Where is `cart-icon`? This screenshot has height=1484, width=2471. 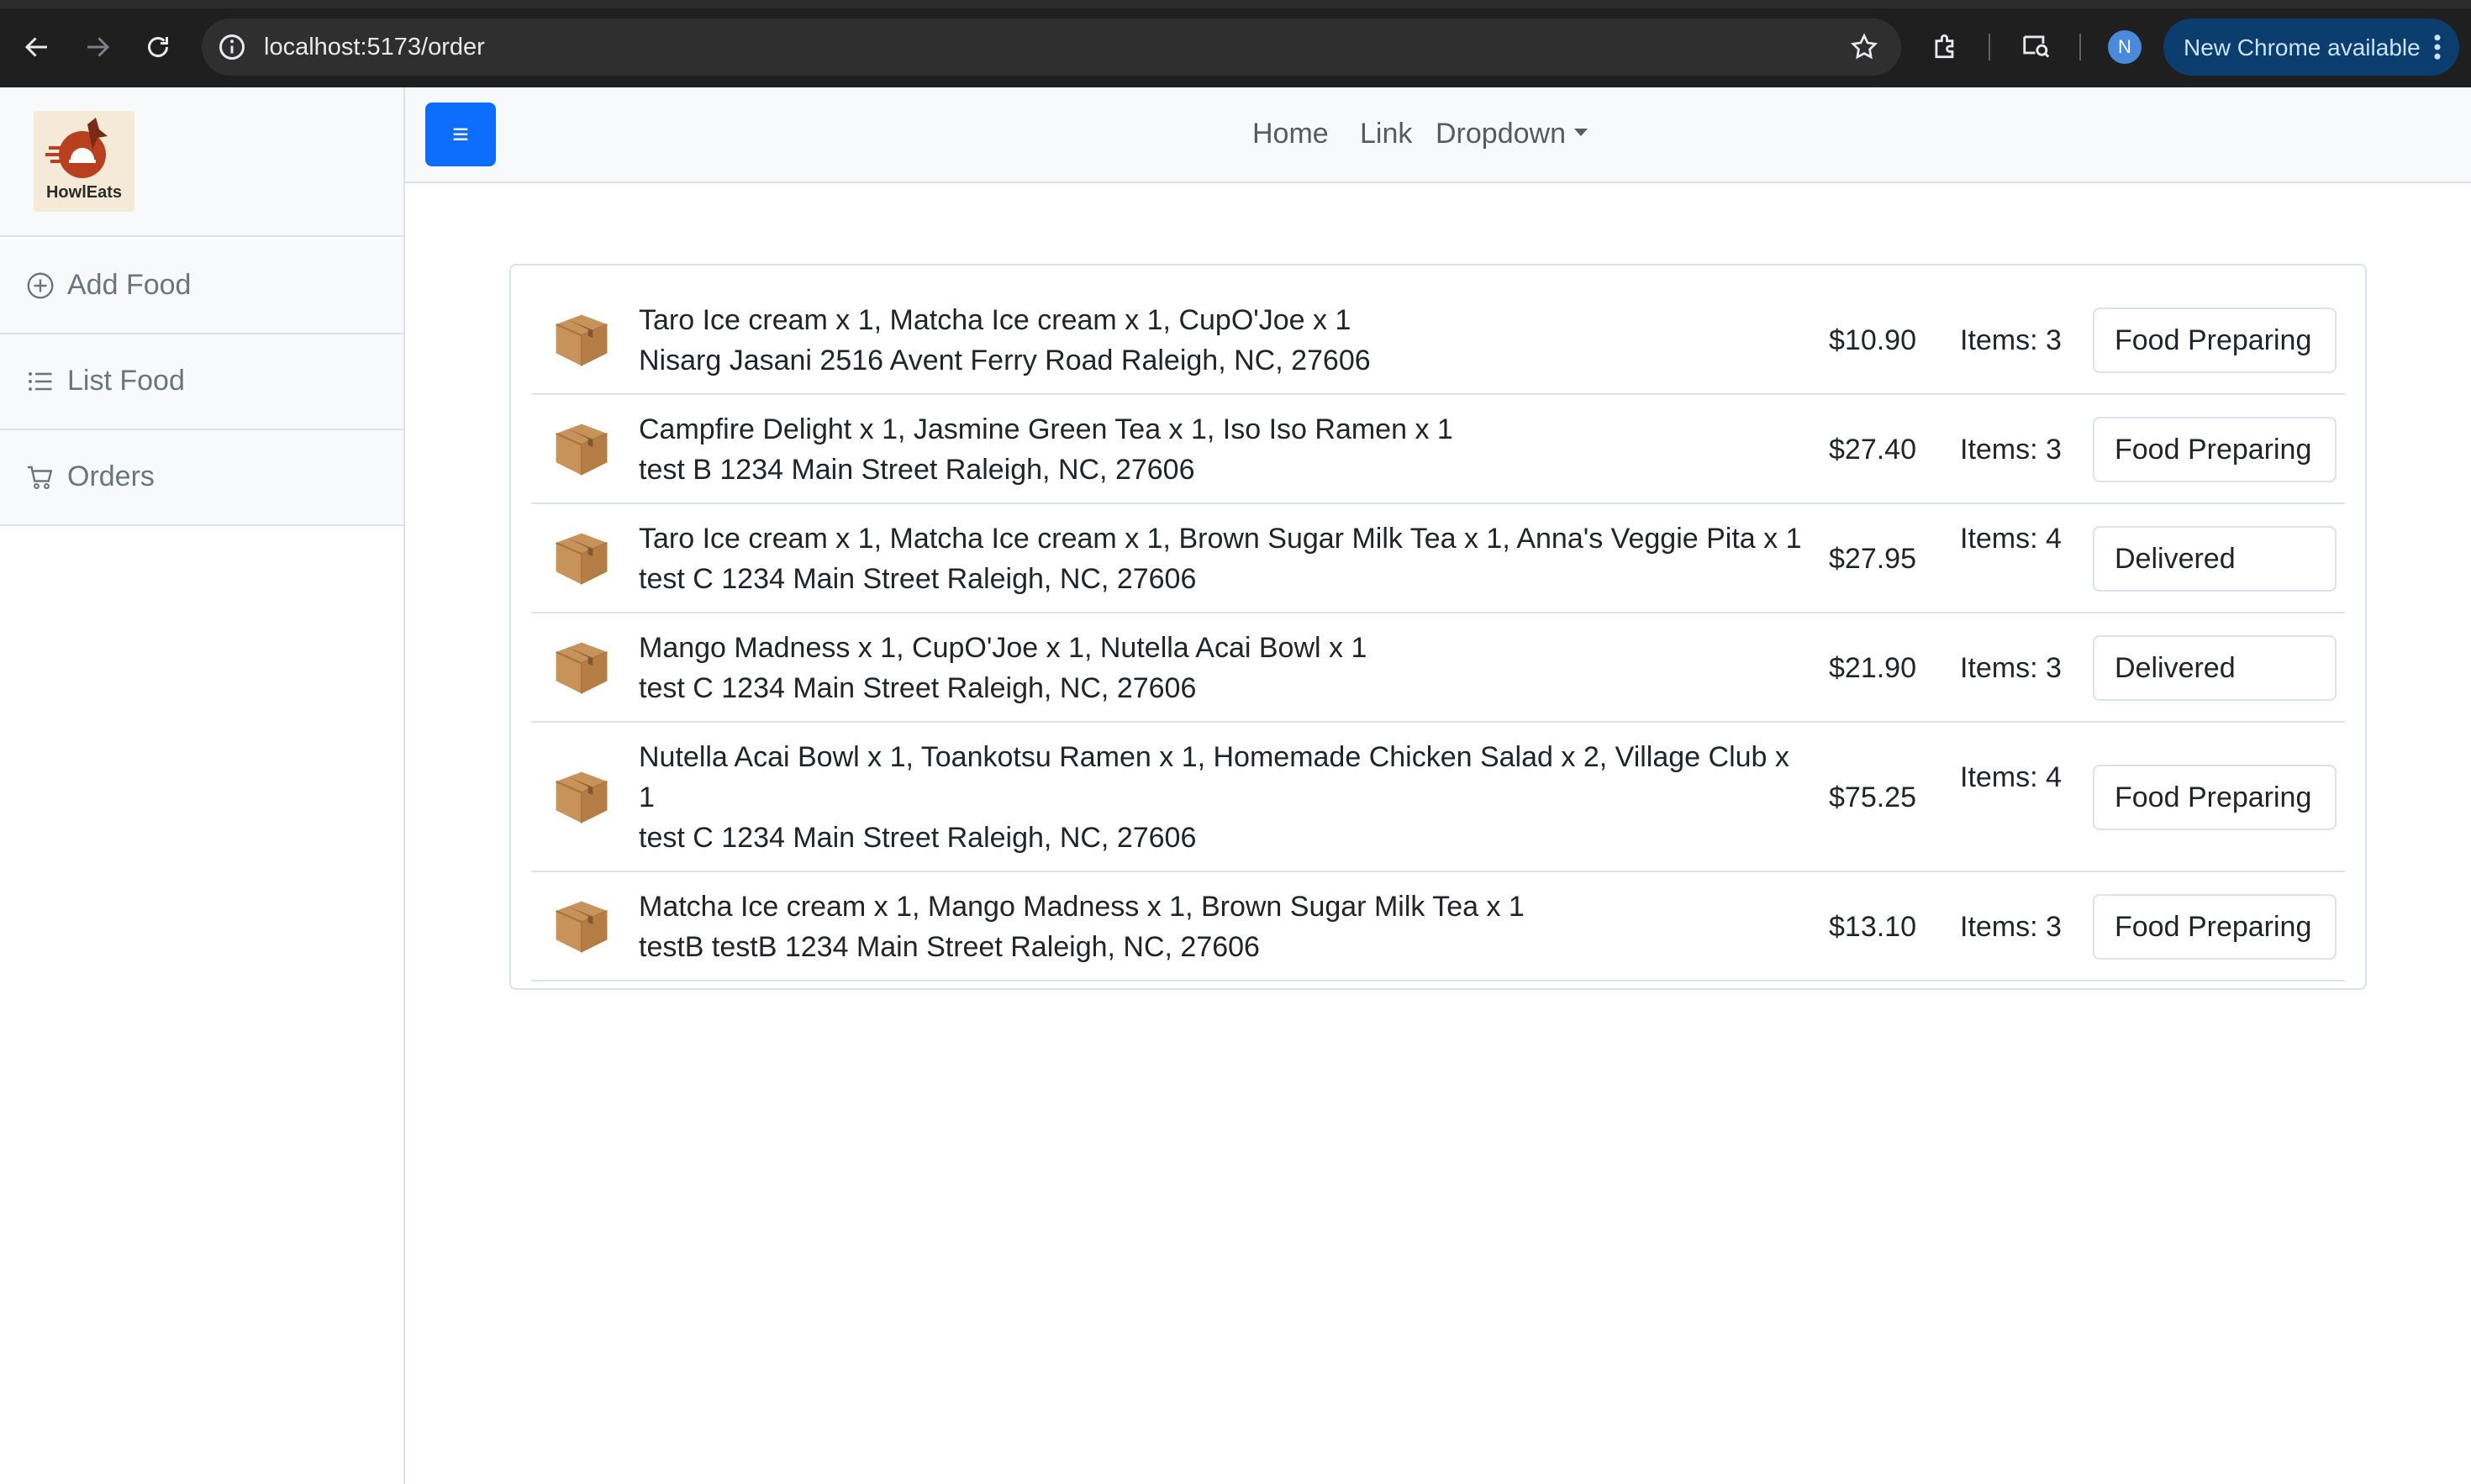 cart-icon is located at coordinates (40, 477).